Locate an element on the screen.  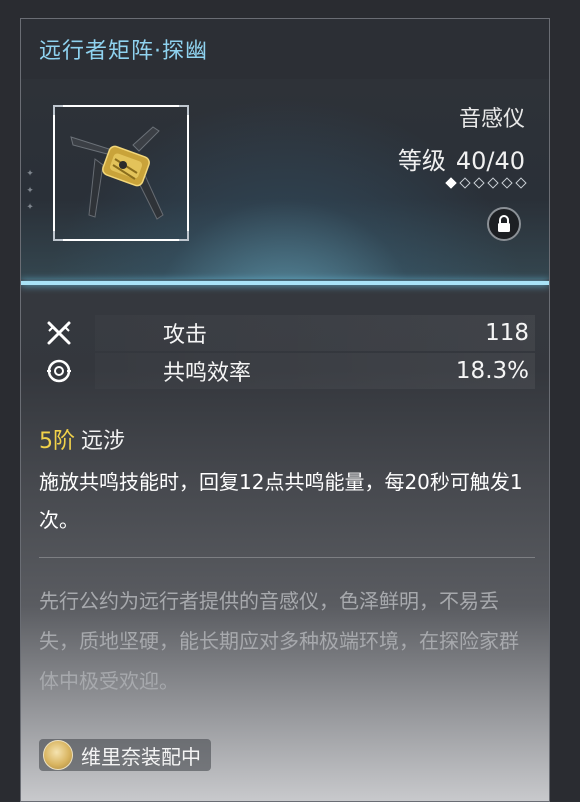
passive-heading: 5阶 远涉 is located at coordinates (82, 439).